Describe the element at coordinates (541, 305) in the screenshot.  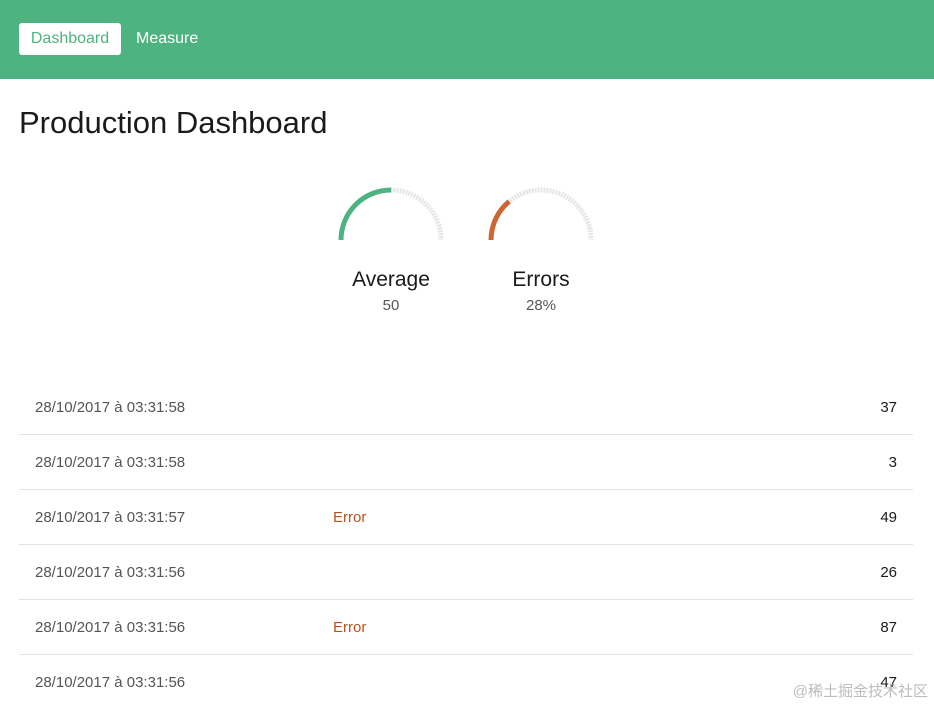
I see `gauge-value: 28%` at that location.